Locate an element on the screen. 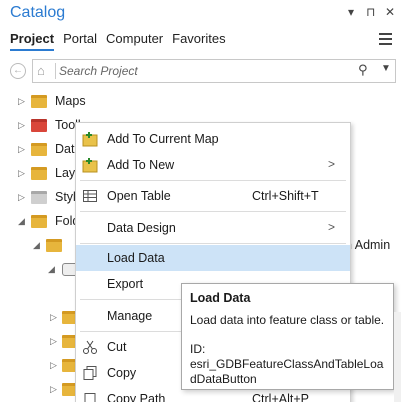 The height and width of the screenshot is (402, 401). menu-item-open-table: Open Table Ctrl+Shift+T is located at coordinates (213, 196).